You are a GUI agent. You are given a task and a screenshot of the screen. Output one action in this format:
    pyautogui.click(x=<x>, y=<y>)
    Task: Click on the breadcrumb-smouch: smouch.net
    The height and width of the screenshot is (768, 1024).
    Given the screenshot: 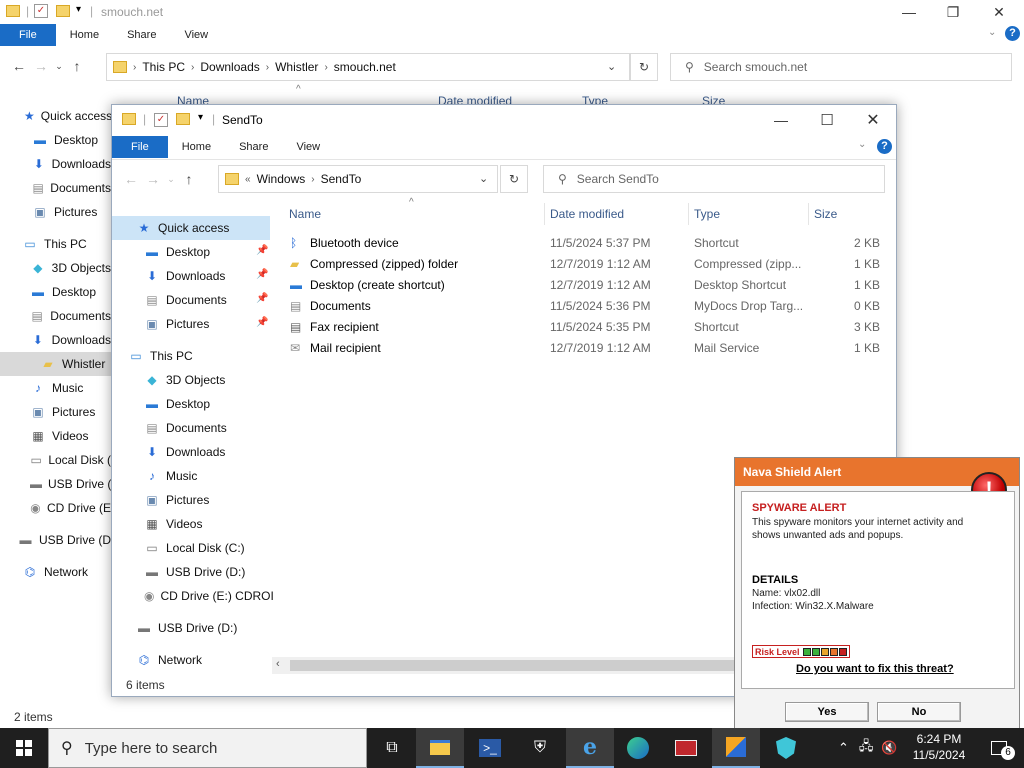 What is the action you would take?
    pyautogui.click(x=365, y=67)
    